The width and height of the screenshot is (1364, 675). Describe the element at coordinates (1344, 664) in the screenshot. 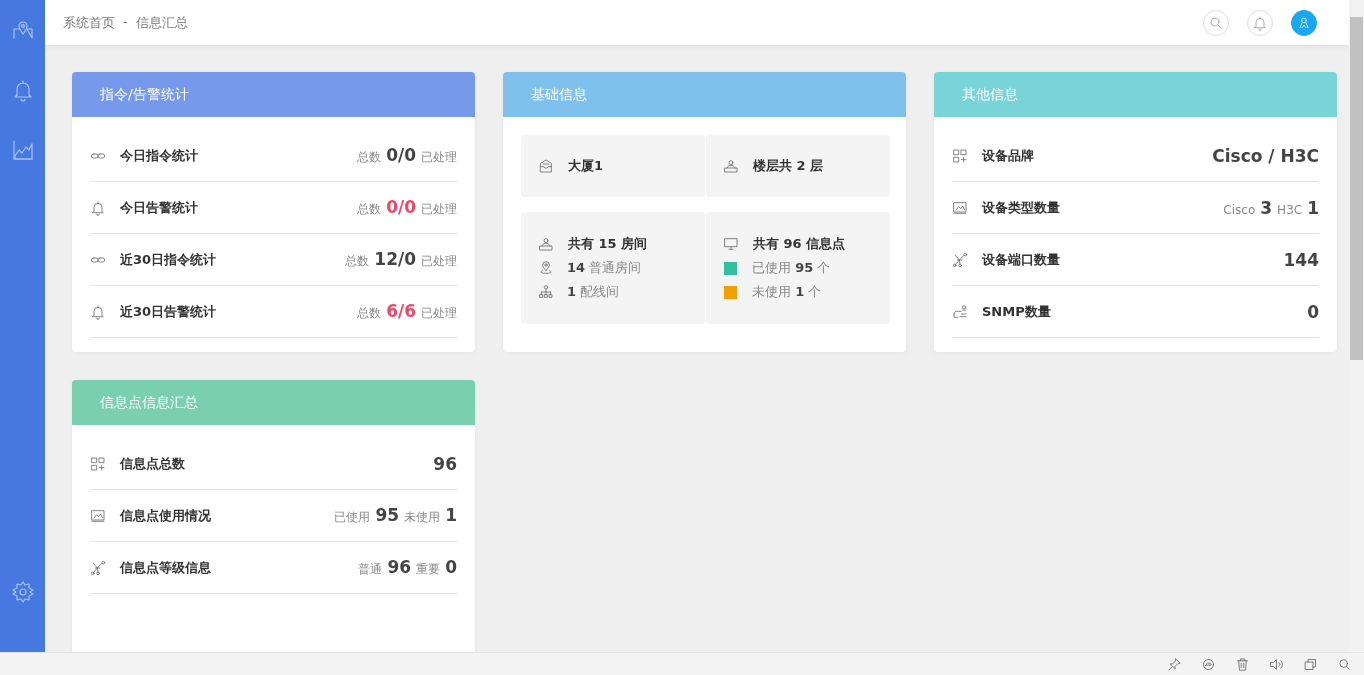

I see `search-icon` at that location.